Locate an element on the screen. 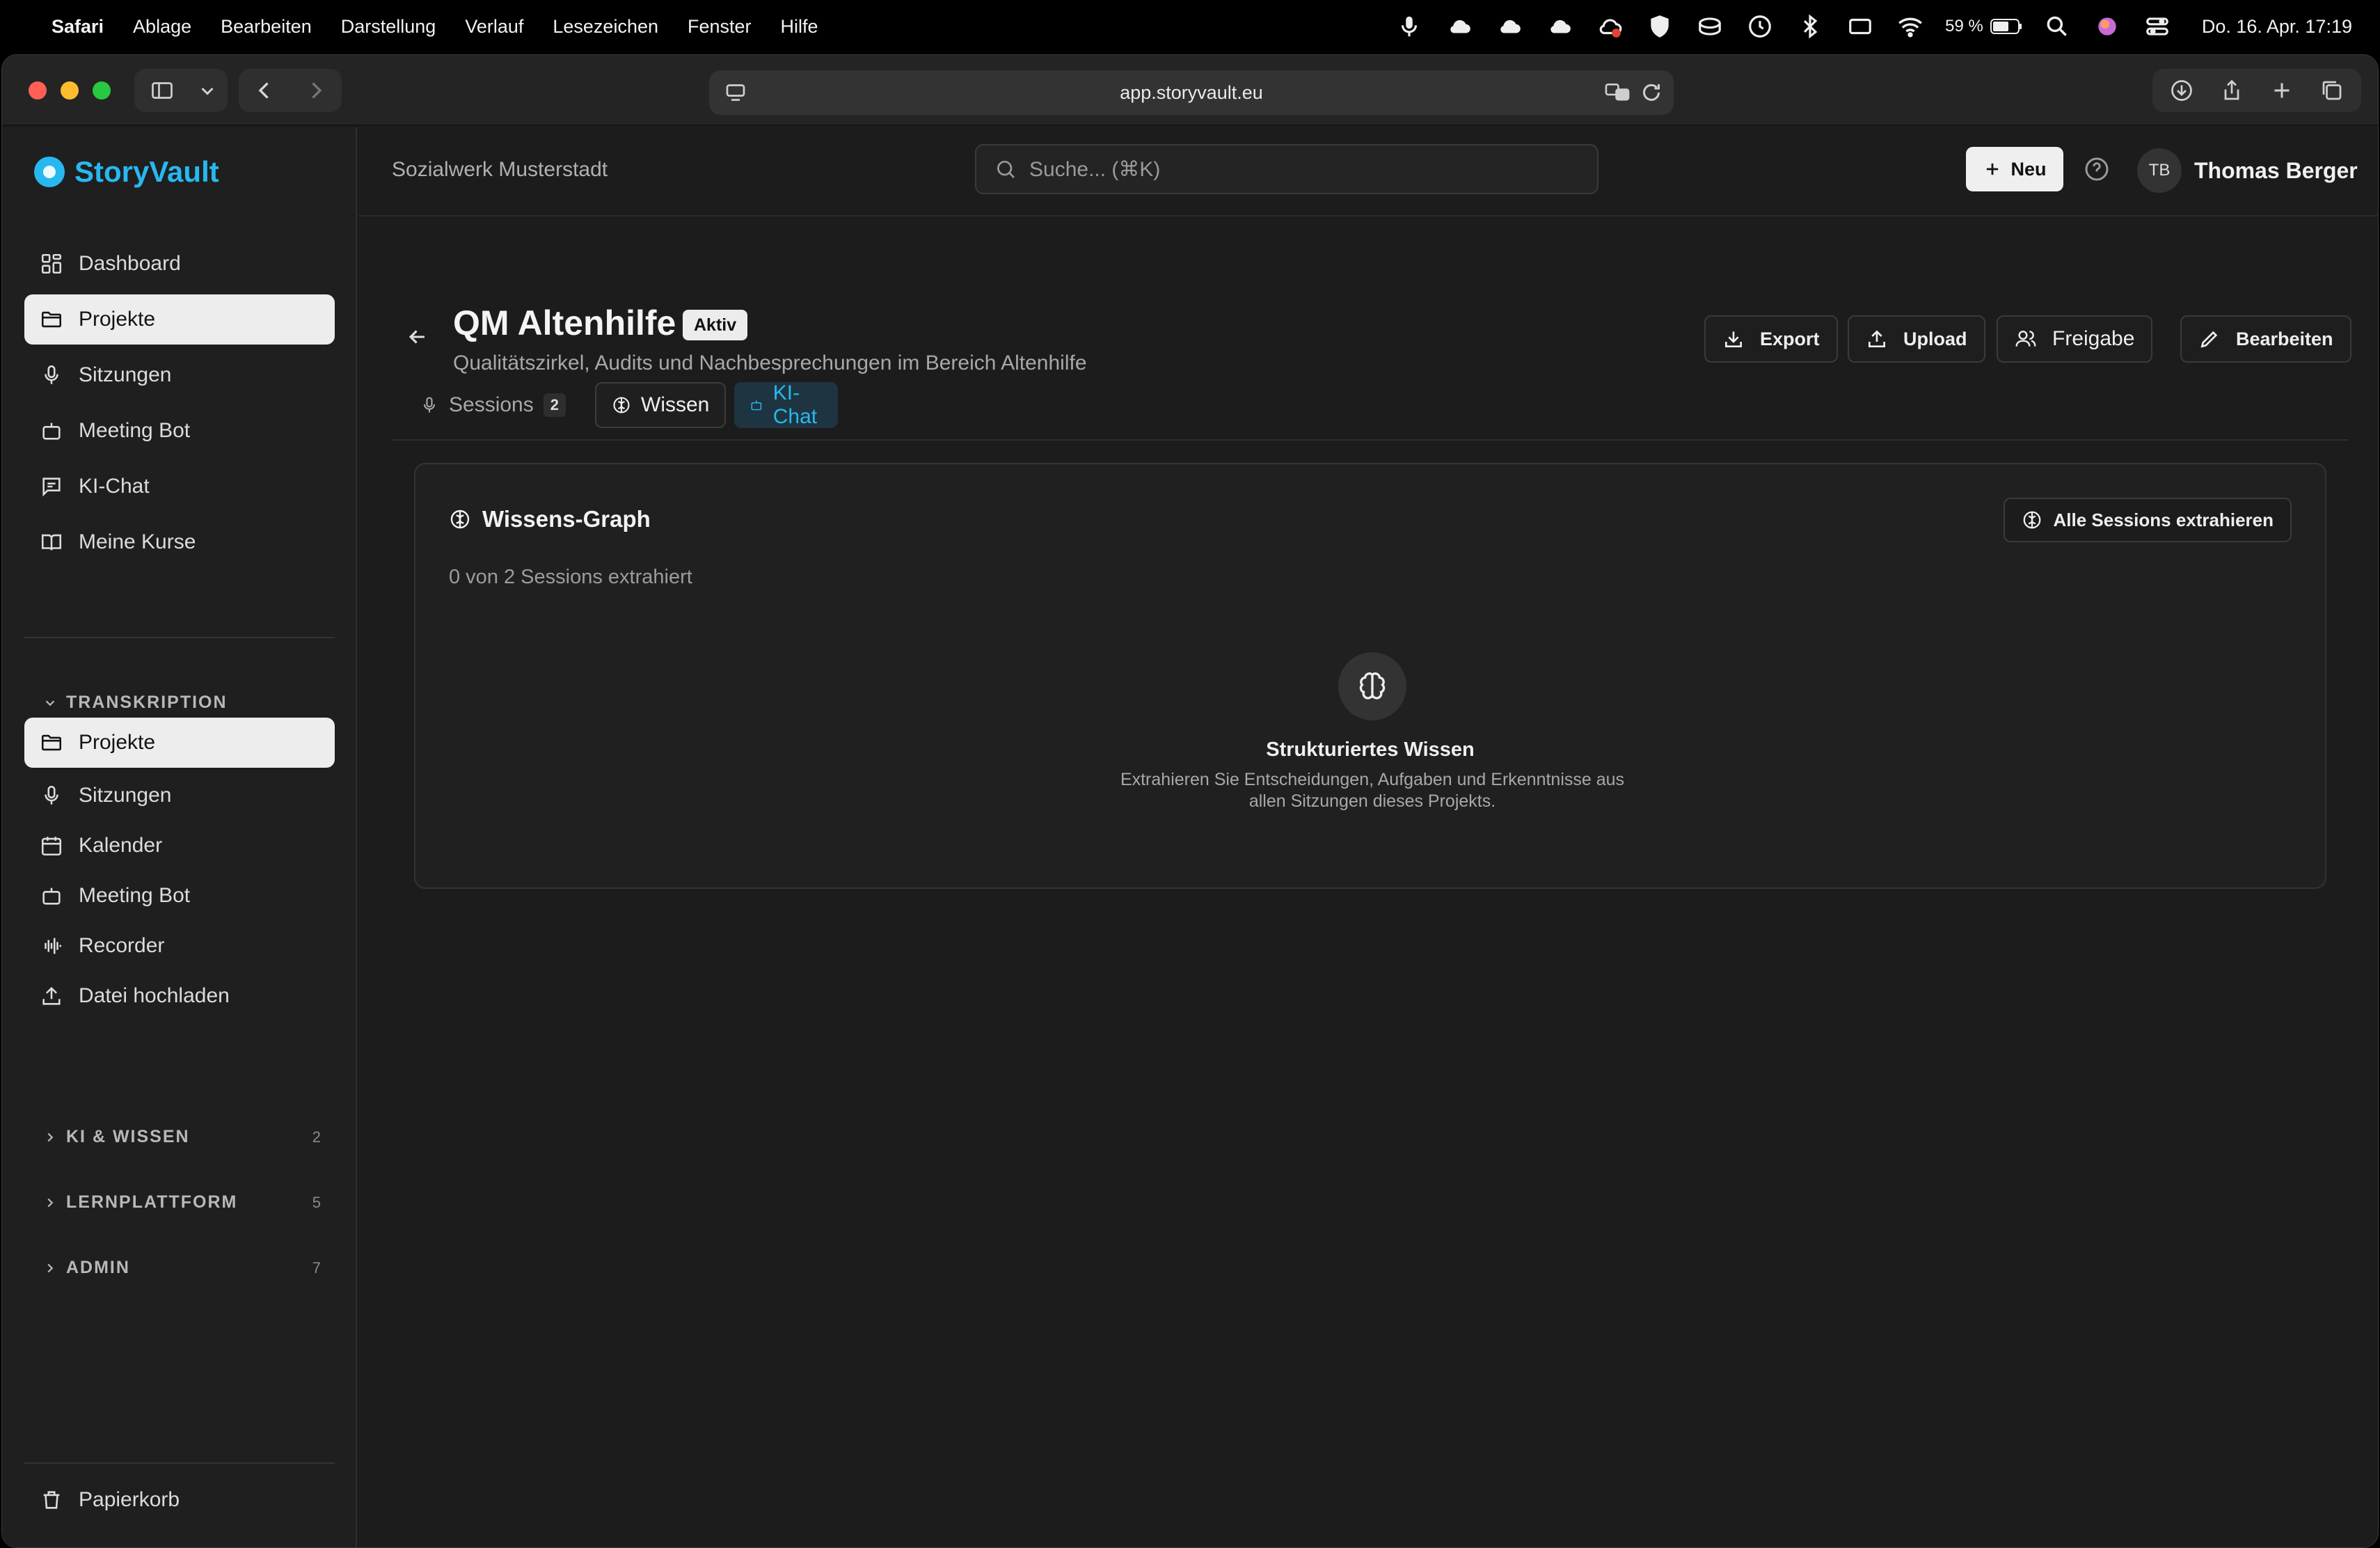  empty-state-title: Strukturiertes Wissen is located at coordinates (1370, 750).